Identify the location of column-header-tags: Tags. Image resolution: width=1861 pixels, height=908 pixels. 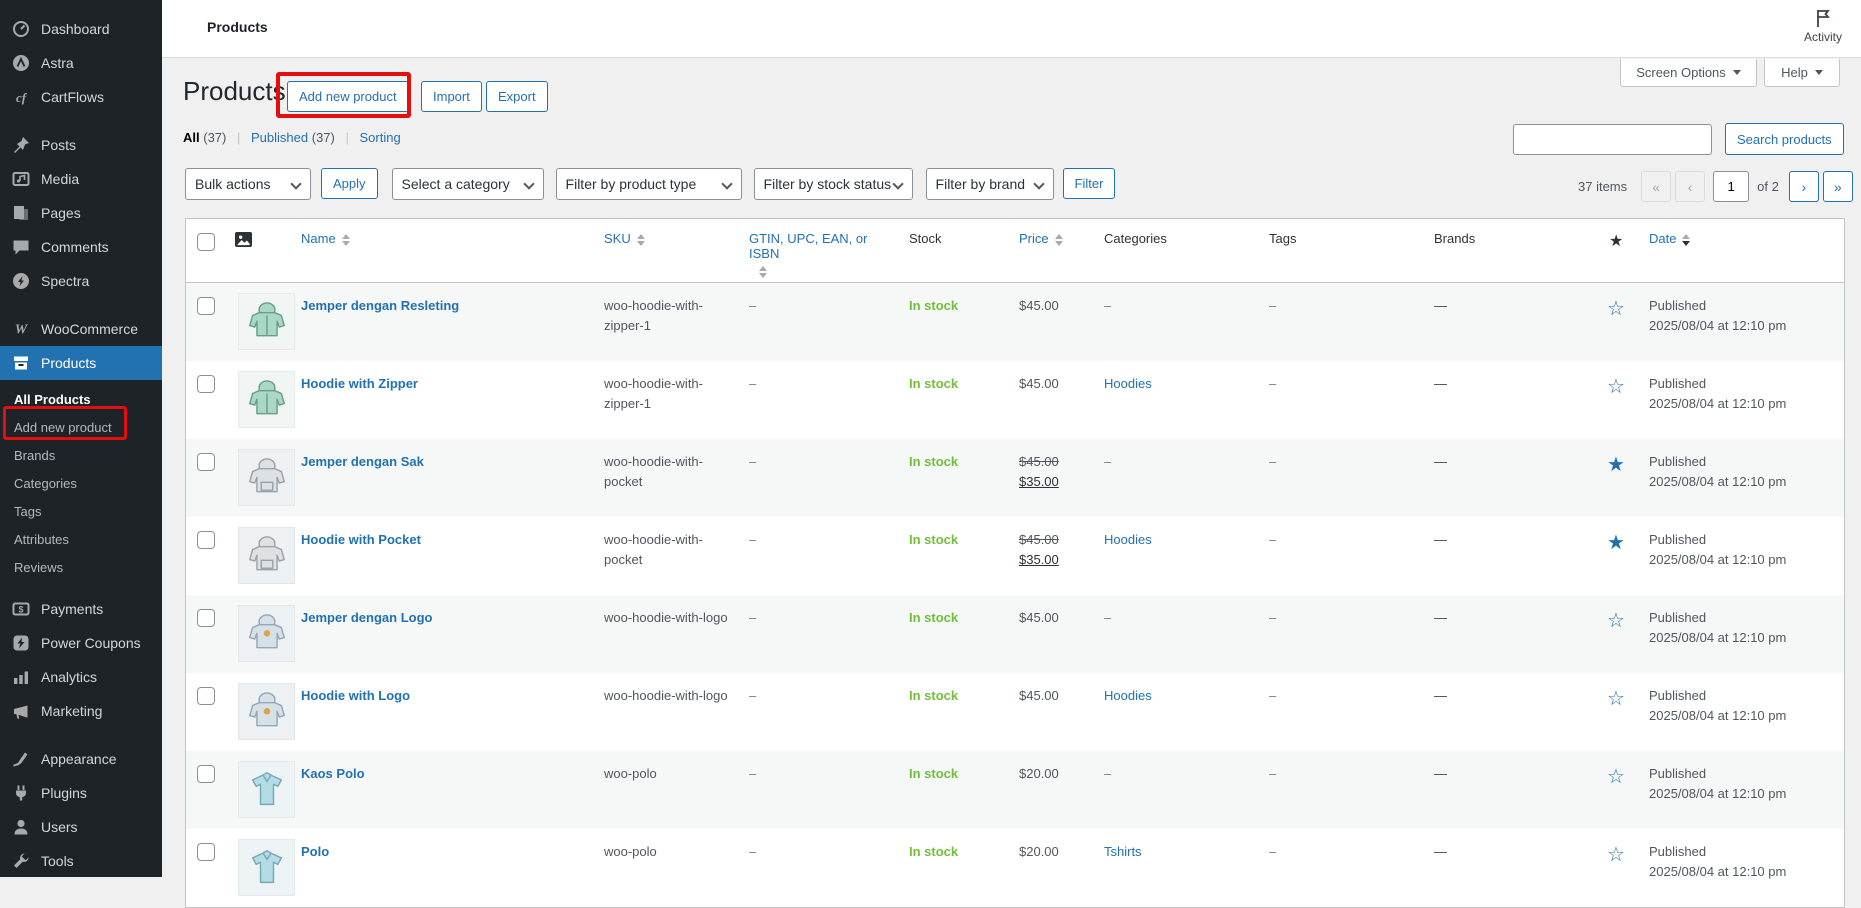
(1283, 238).